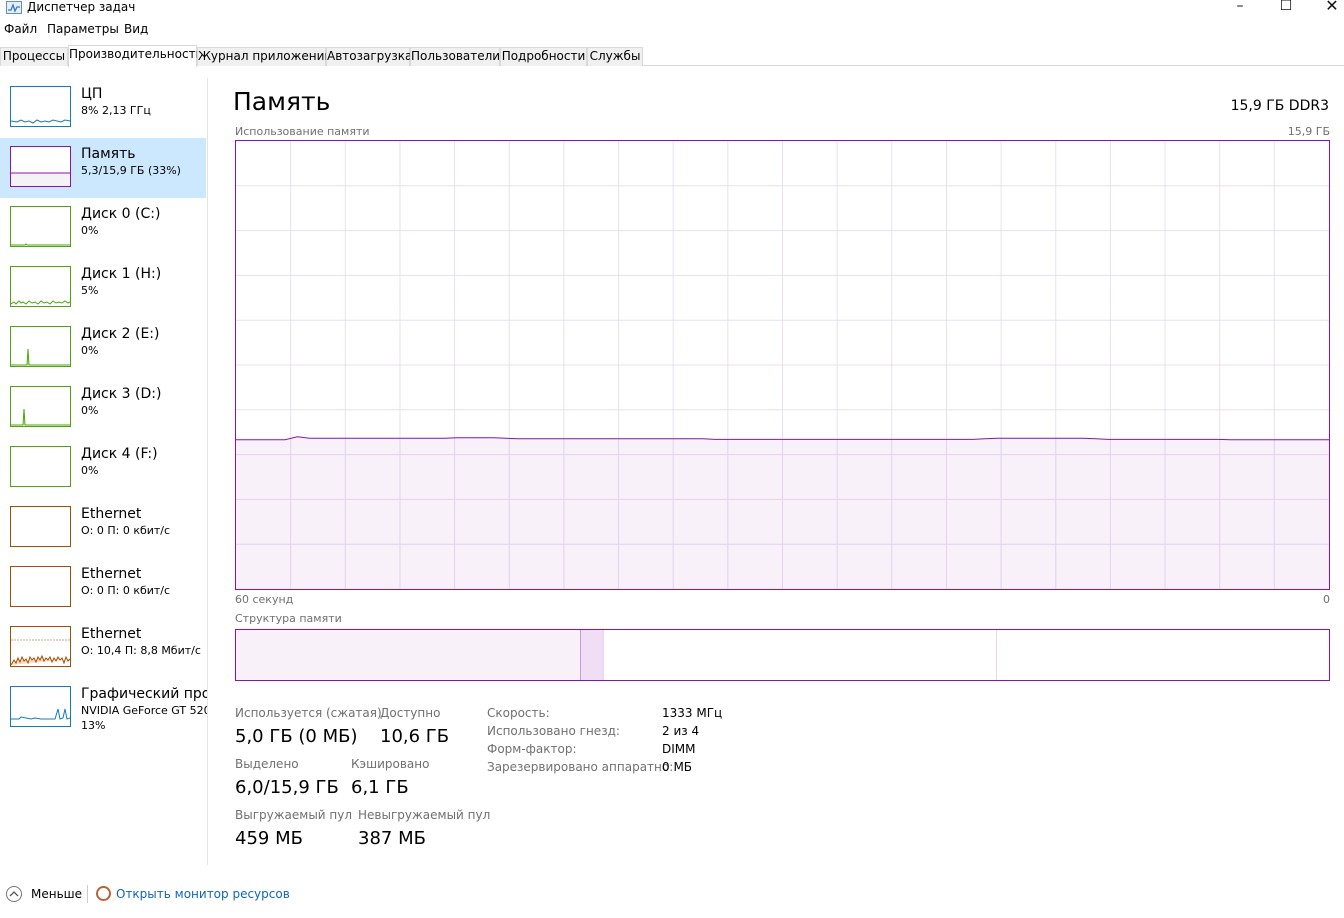 This screenshot has width=1344, height=918. What do you see at coordinates (116, 110) in the screenshot?
I see `sidebar-item-sub: 8% 2,13 ГГц` at bounding box center [116, 110].